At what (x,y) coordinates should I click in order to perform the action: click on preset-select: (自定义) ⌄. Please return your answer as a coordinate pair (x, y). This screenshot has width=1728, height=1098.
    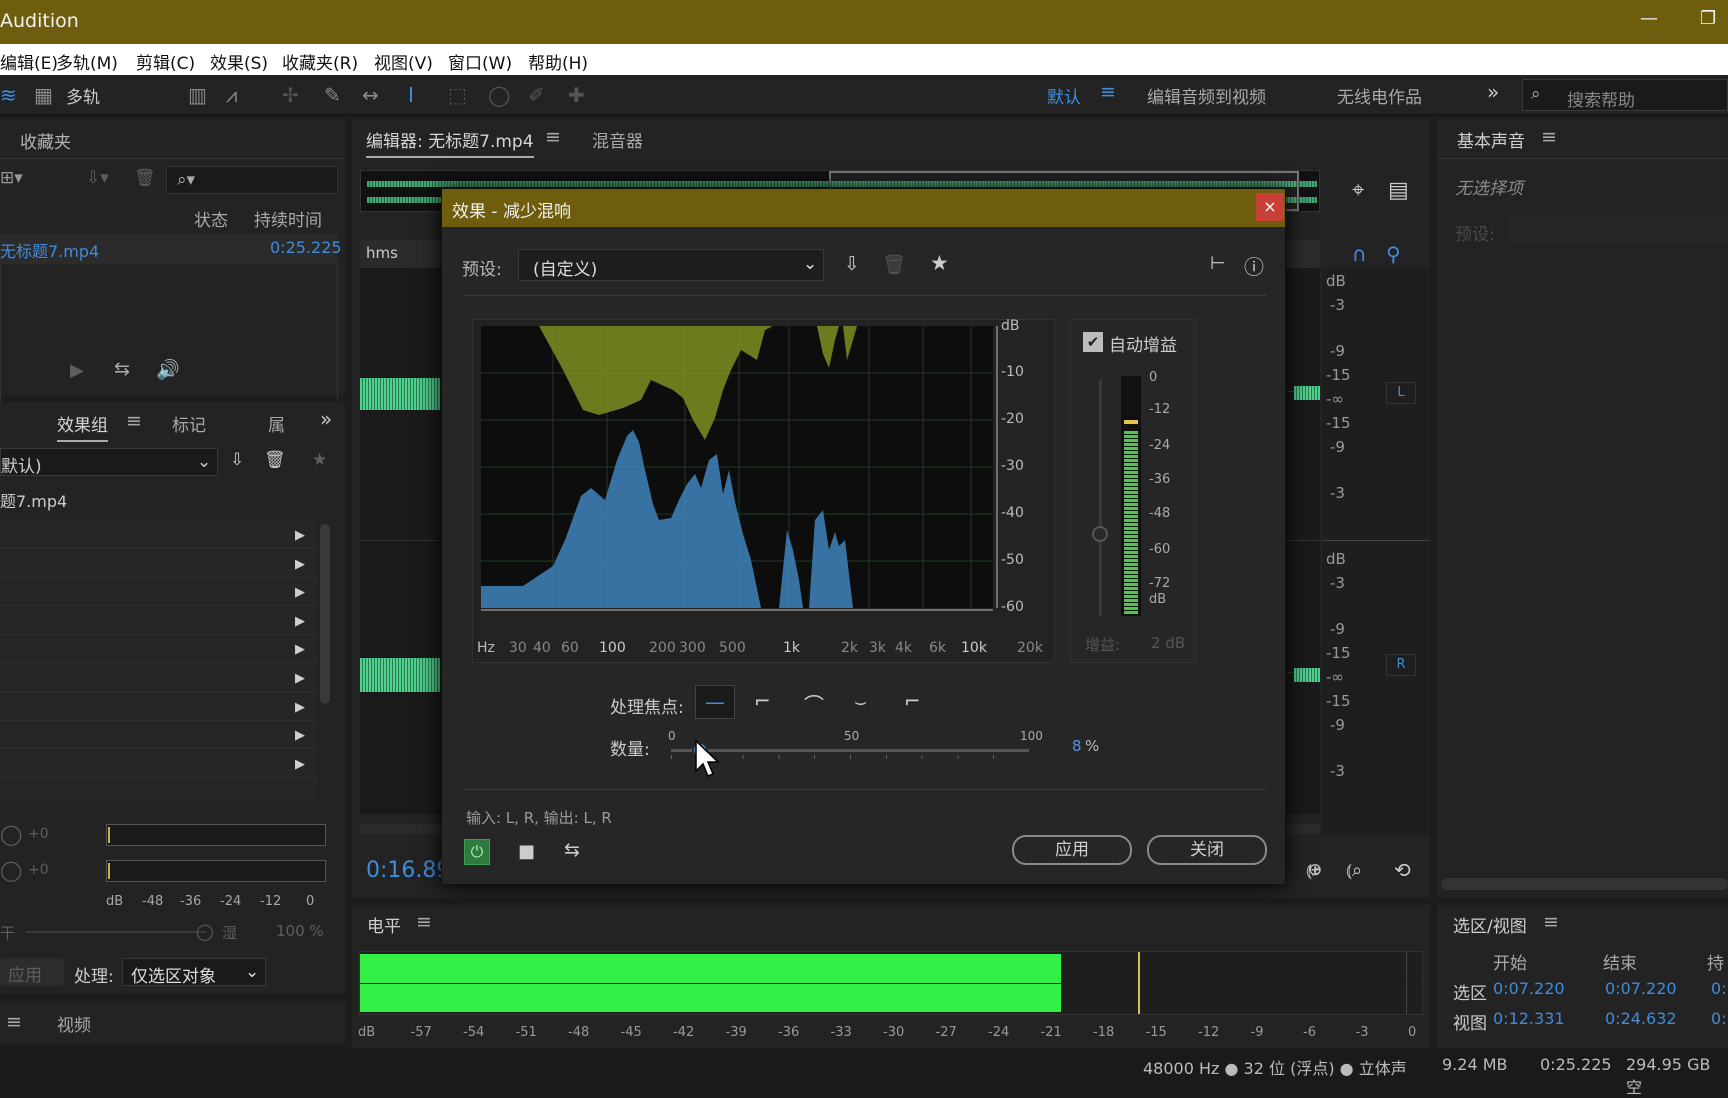
    Looking at the image, I should click on (671, 265).